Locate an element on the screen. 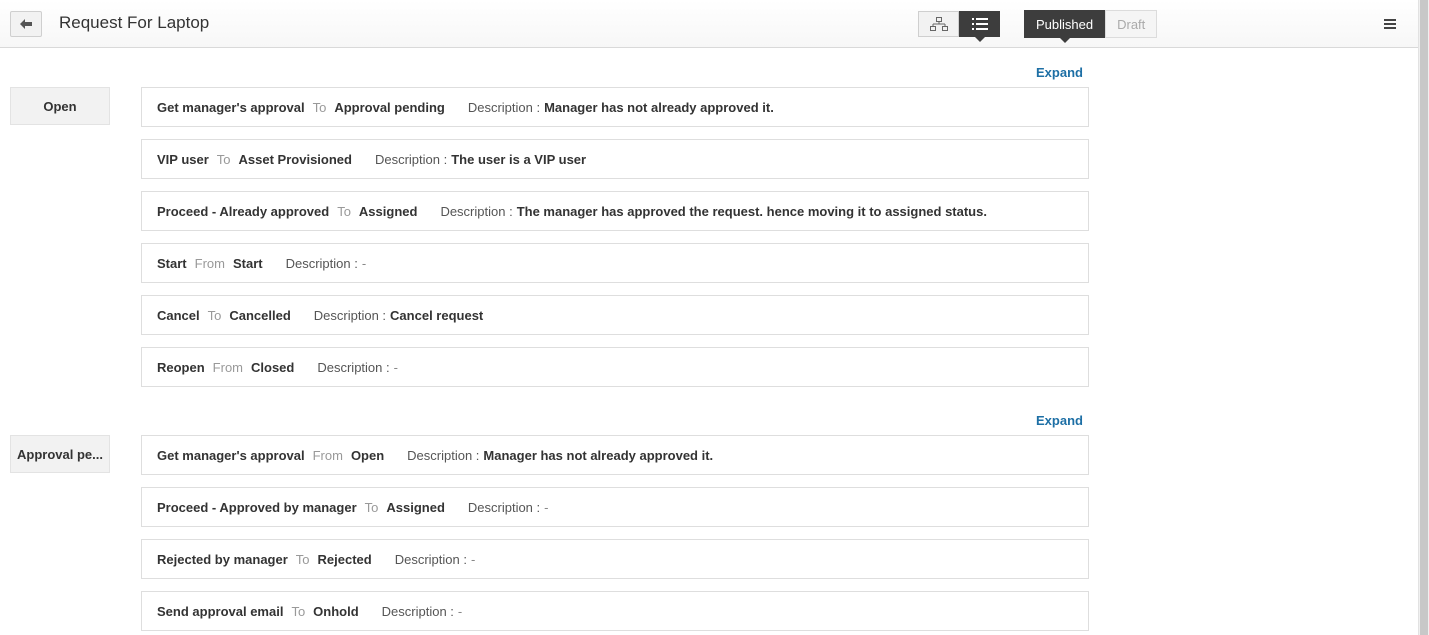 The height and width of the screenshot is (635, 1429). transition-target: Asset Provisioned is located at coordinates (295, 159).